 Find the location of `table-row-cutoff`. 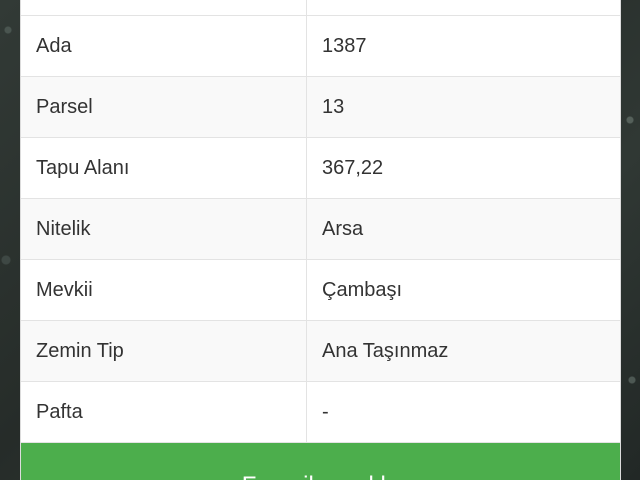

table-row-cutoff is located at coordinates (320, 8).